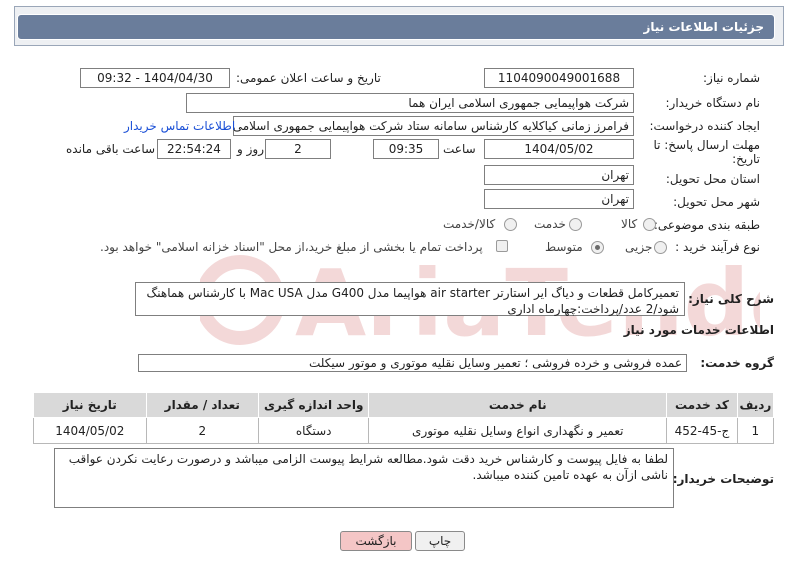 The height and width of the screenshot is (566, 788). I want to click on services-section-title: اطلاعات خدمات مورد نیاز, so click(698, 330).